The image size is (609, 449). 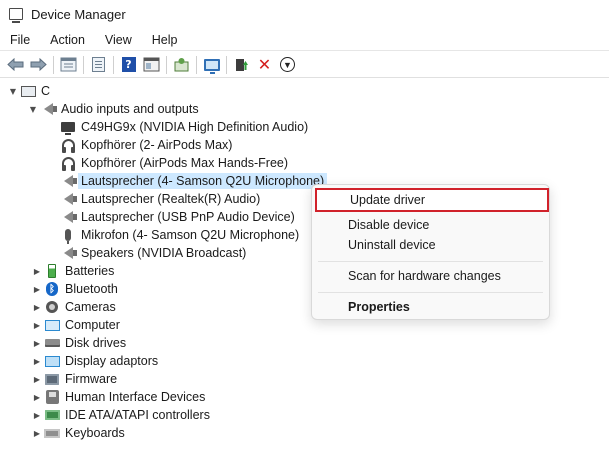 I want to click on tree-category-keyboards: ▶ Keyboards, so click(x=77, y=433).